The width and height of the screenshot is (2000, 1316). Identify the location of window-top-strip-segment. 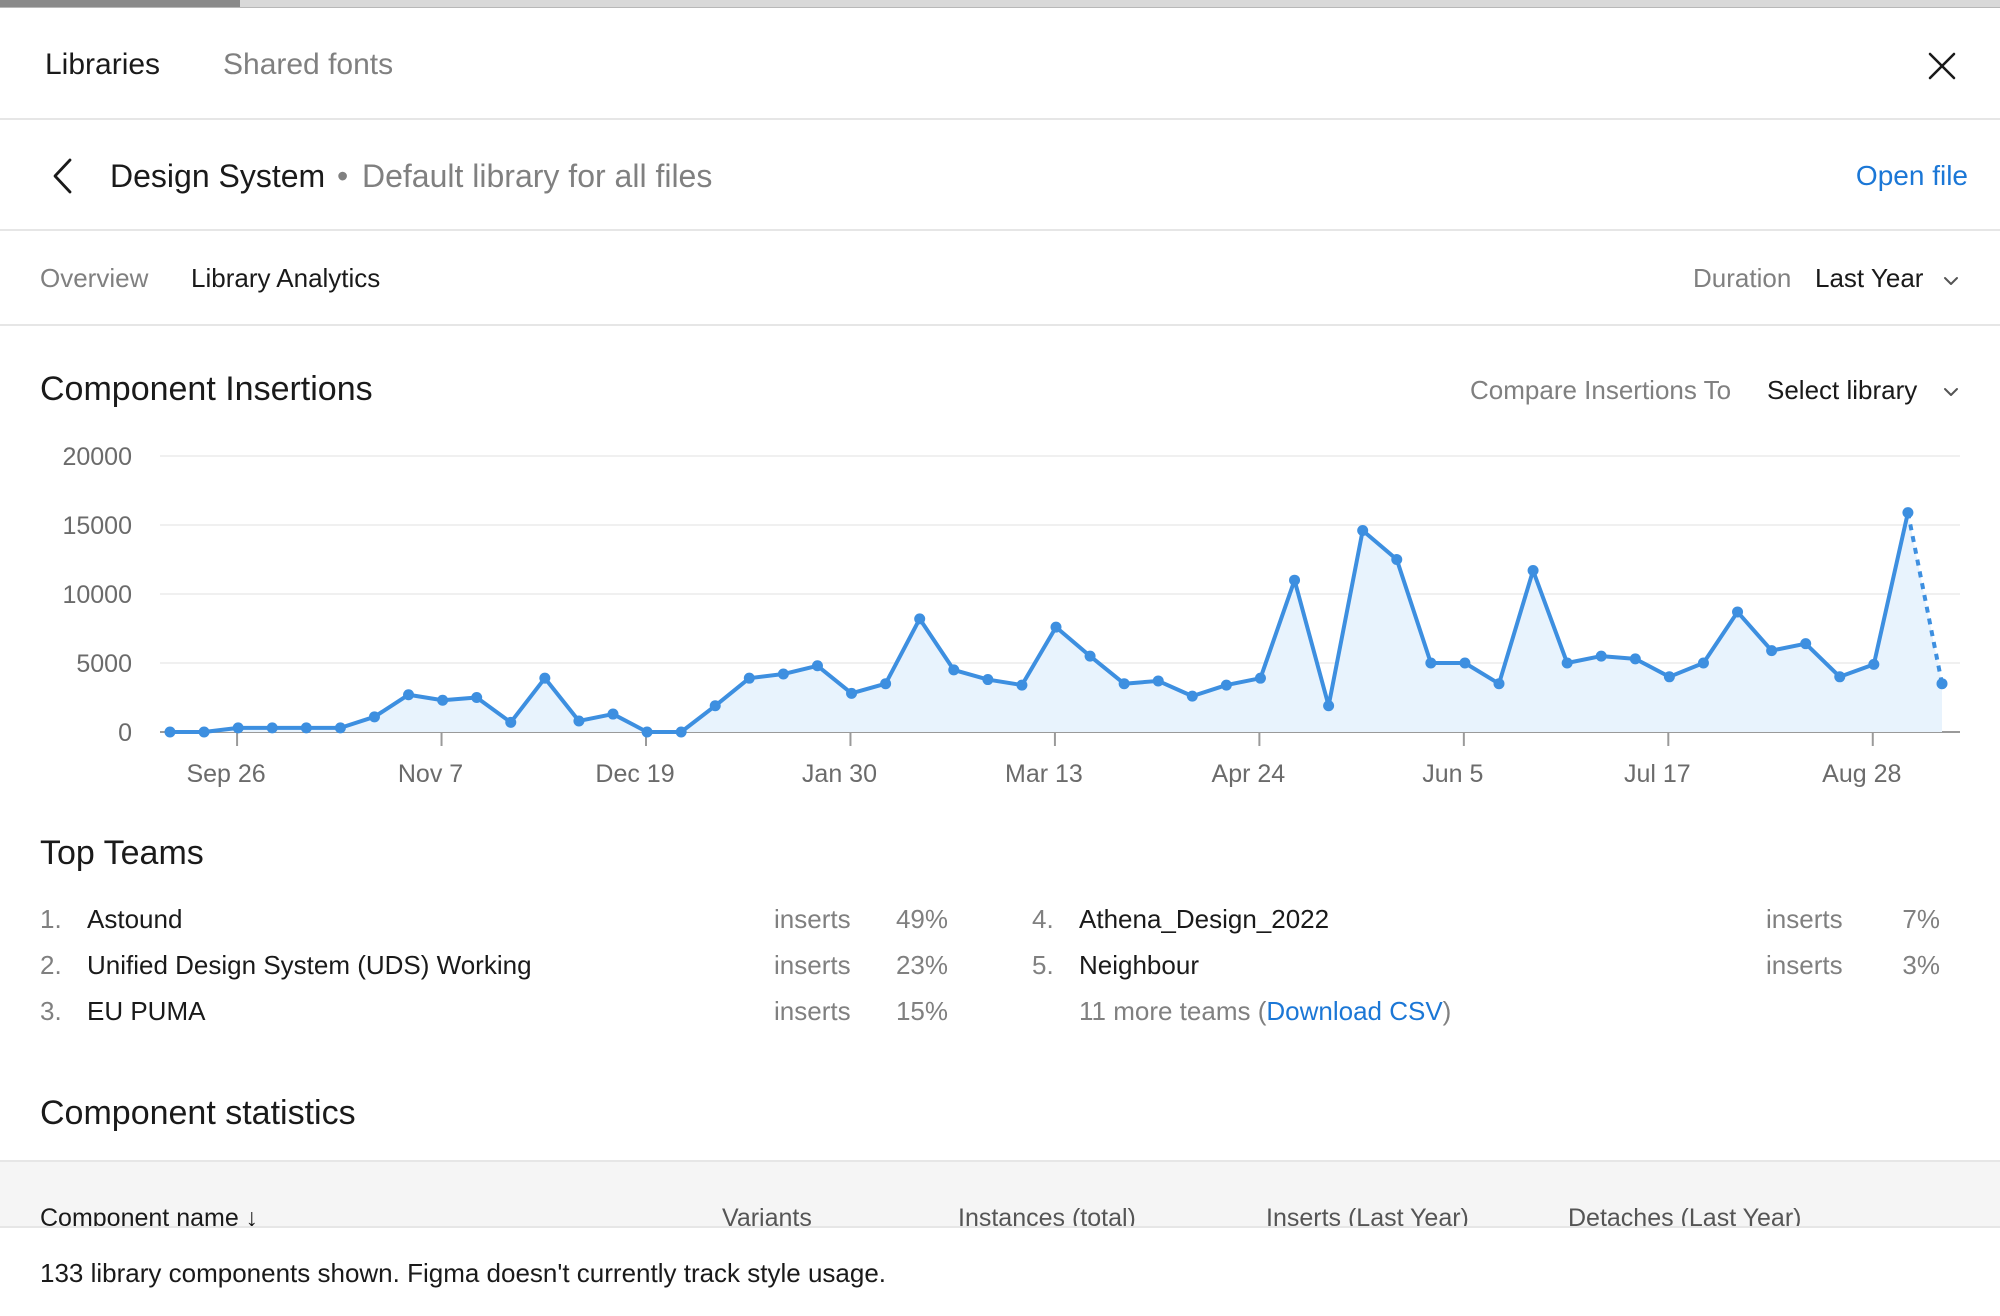
(120, 3).